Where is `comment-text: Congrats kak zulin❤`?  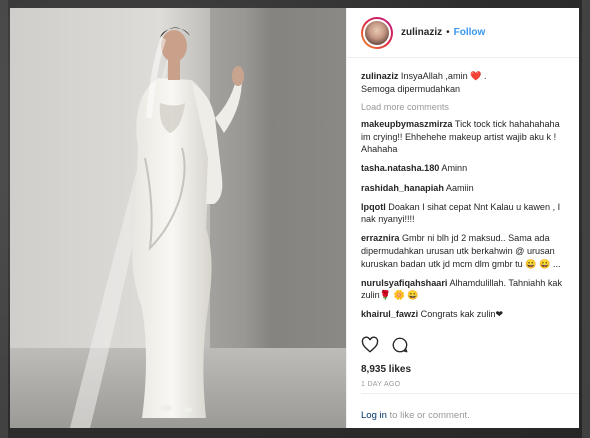 comment-text: Congrats kak zulin❤ is located at coordinates (462, 314).